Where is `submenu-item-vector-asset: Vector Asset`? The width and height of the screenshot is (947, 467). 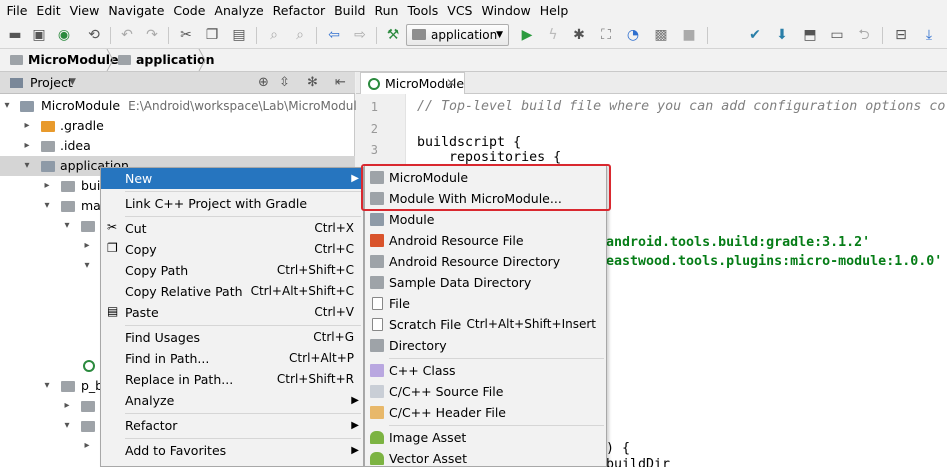 submenu-item-vector-asset: Vector Asset is located at coordinates (485, 457).